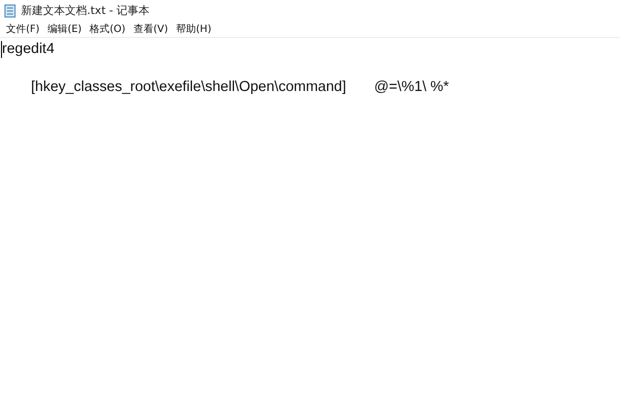 Image resolution: width=620 pixels, height=411 pixels. What do you see at coordinates (411, 87) in the screenshot?
I see `text-line: @=\%1\ %*` at bounding box center [411, 87].